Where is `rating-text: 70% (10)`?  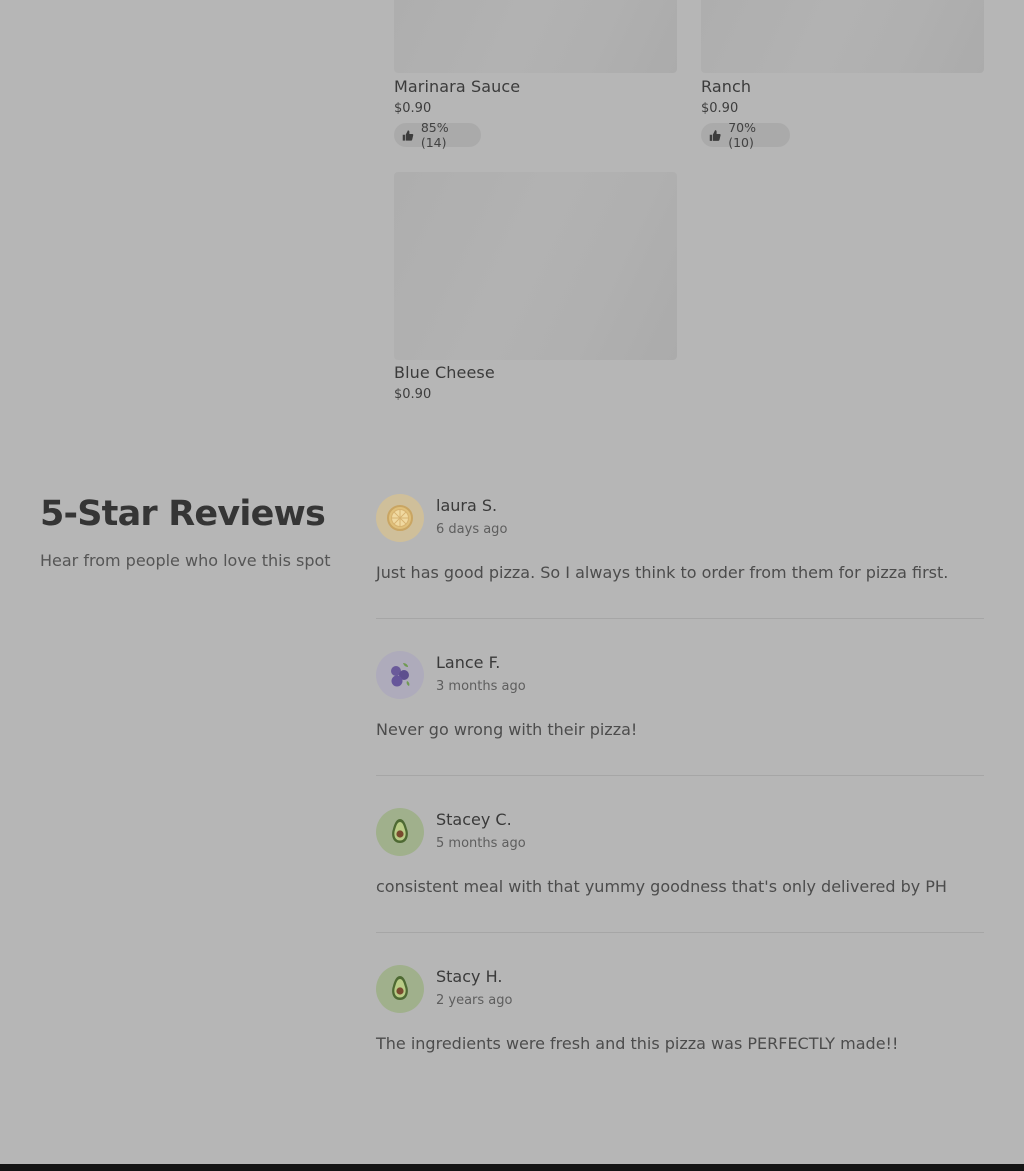
rating-text: 70% (10) is located at coordinates (742, 135).